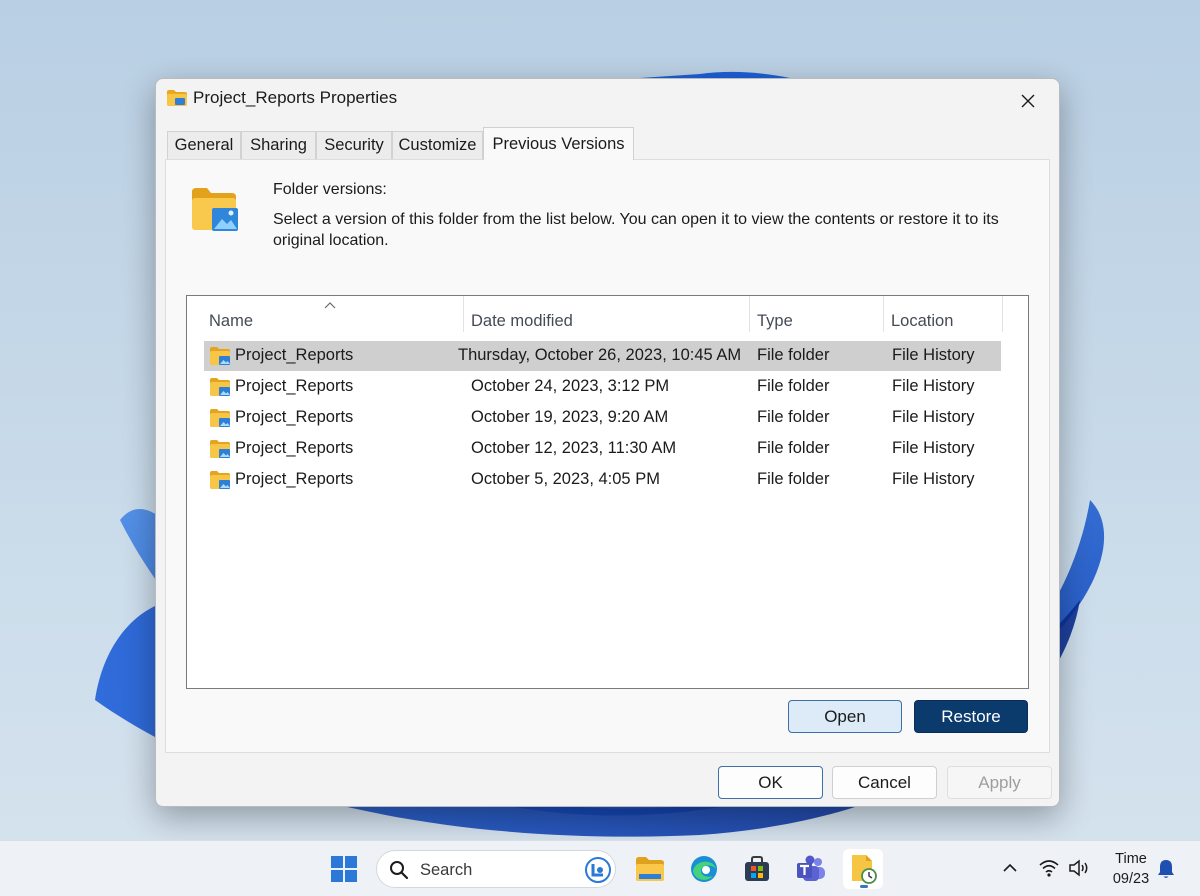 The image size is (1200, 896). I want to click on taskbar-clock: Time 09/23, so click(1131, 869).